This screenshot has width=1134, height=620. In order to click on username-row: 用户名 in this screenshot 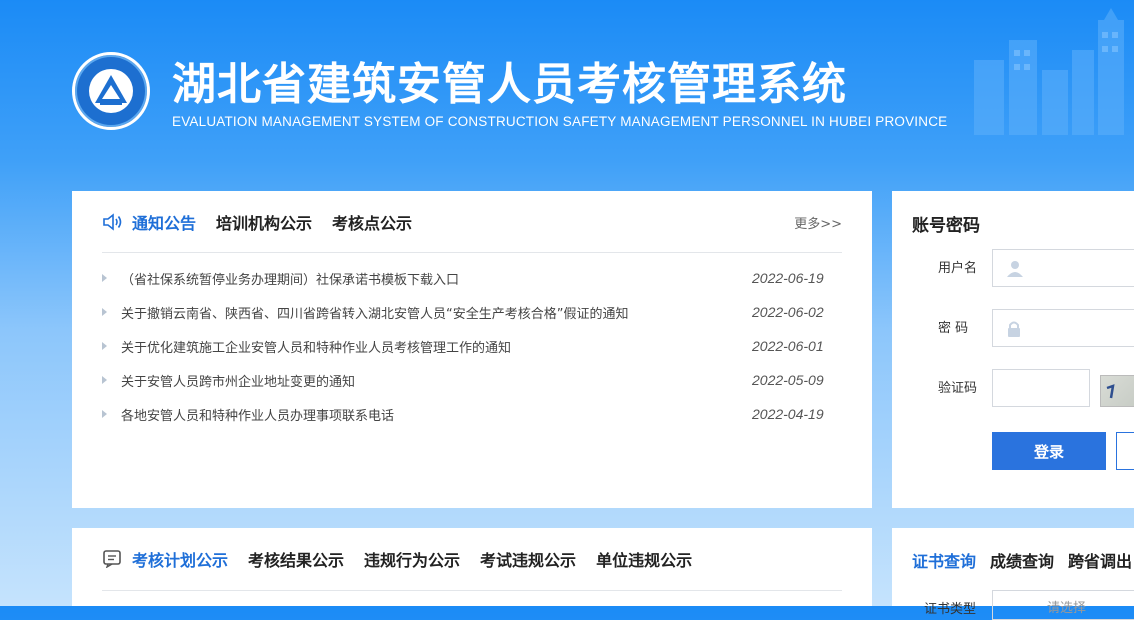, I will do `click(1013, 269)`.